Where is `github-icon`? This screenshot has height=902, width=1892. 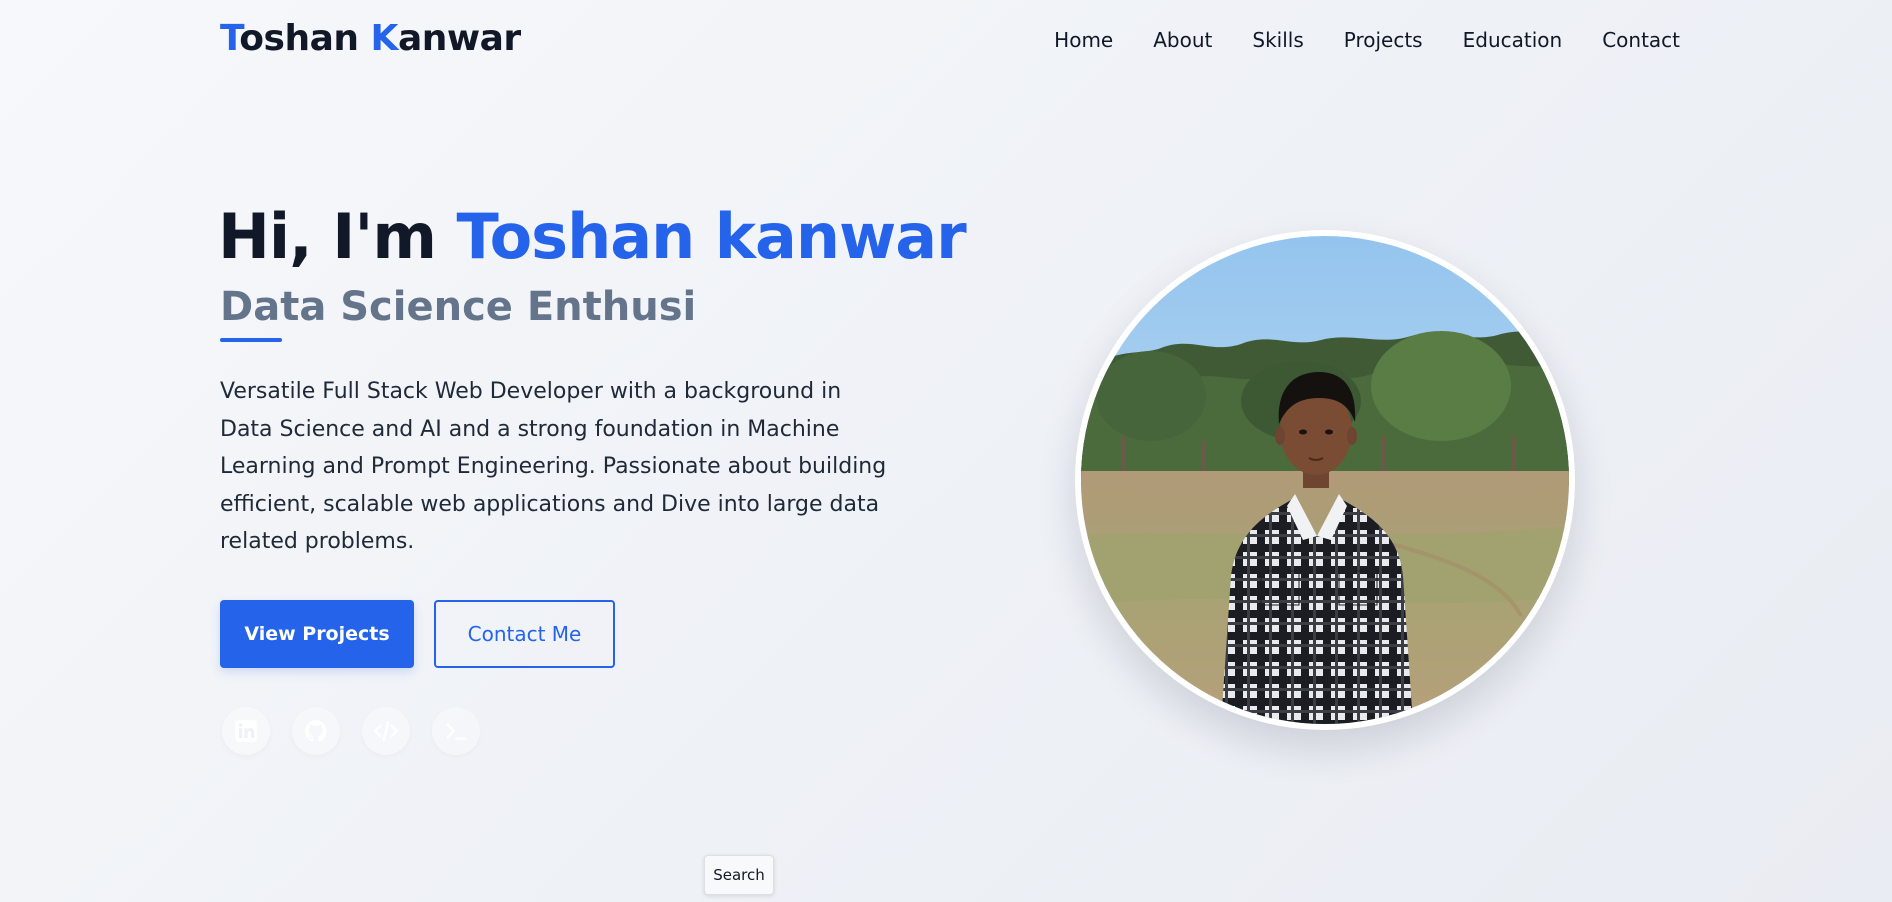
github-icon is located at coordinates (316, 731).